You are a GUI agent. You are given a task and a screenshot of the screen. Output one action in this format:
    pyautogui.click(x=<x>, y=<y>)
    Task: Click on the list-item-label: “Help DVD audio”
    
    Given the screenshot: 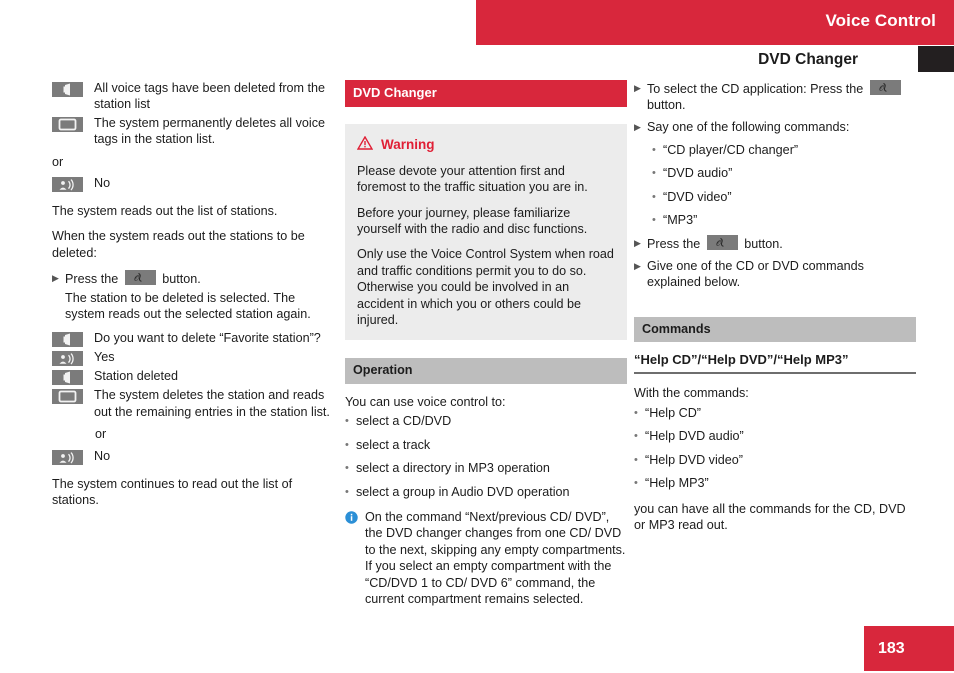 What is the action you would take?
    pyautogui.click(x=694, y=436)
    